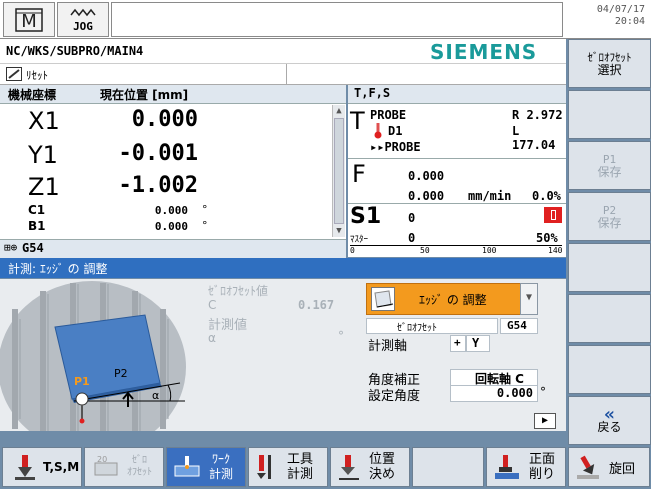 The width and height of the screenshot is (651, 489). Describe the element at coordinates (546, 196) in the screenshot. I see `feed-override: 0.0%` at that location.